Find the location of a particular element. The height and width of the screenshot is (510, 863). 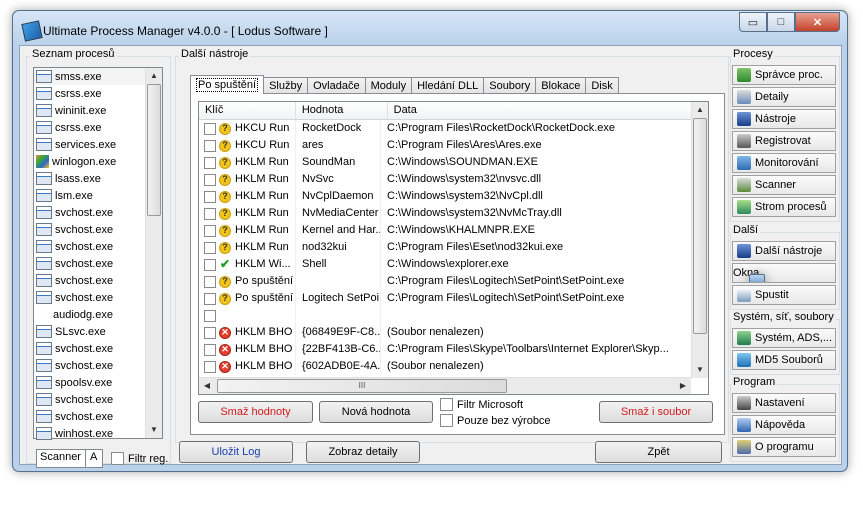

sidebar-button: O programu is located at coordinates (784, 447).